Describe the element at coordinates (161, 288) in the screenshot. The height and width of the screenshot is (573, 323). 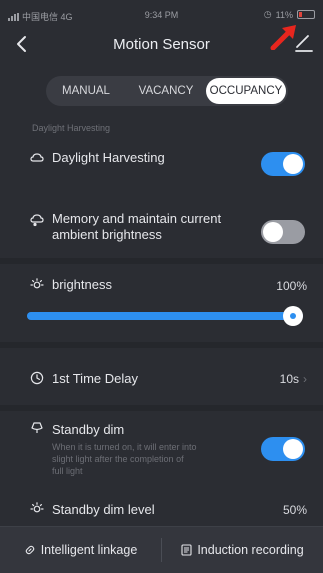
I see `brightness-row: brightness 100%` at that location.